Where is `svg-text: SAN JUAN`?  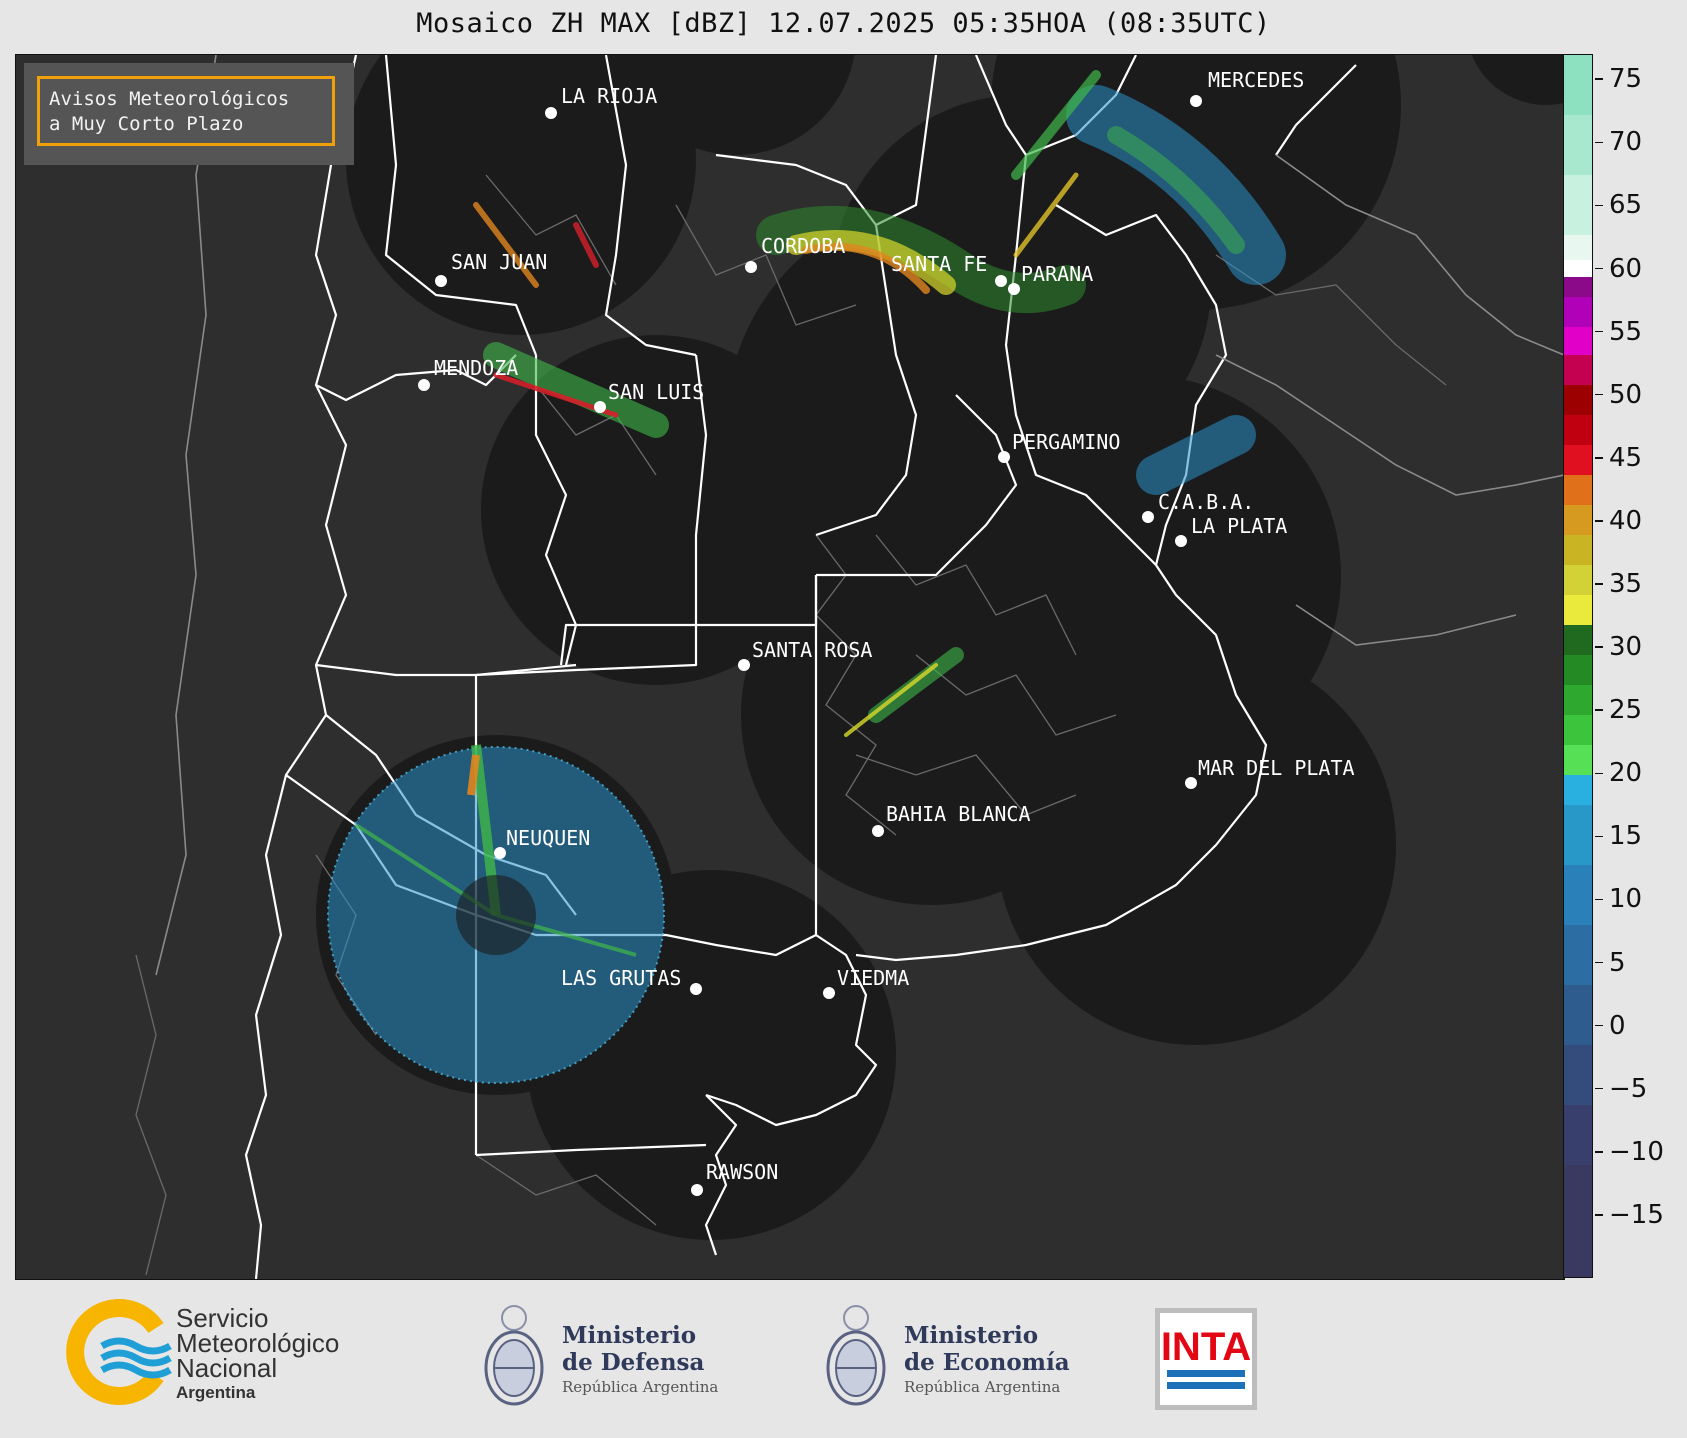
svg-text: SAN JUAN is located at coordinates (499, 262).